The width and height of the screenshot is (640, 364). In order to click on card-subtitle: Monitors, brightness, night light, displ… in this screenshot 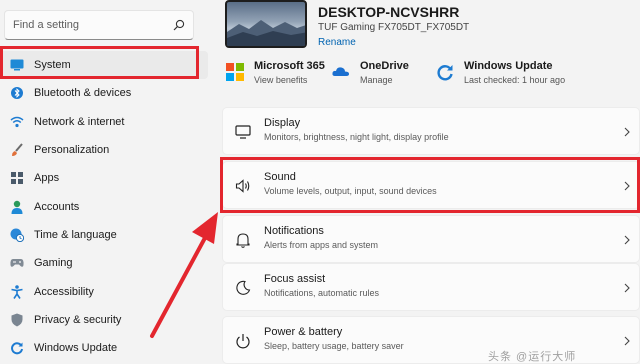, I will do `click(356, 137)`.